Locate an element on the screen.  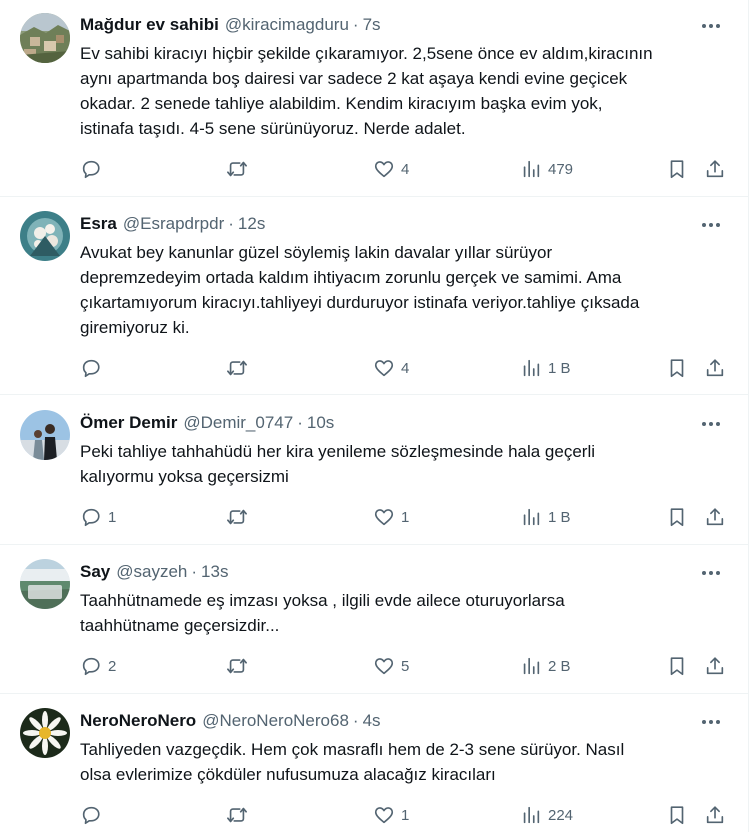
timestamp: 4s is located at coordinates (372, 721).